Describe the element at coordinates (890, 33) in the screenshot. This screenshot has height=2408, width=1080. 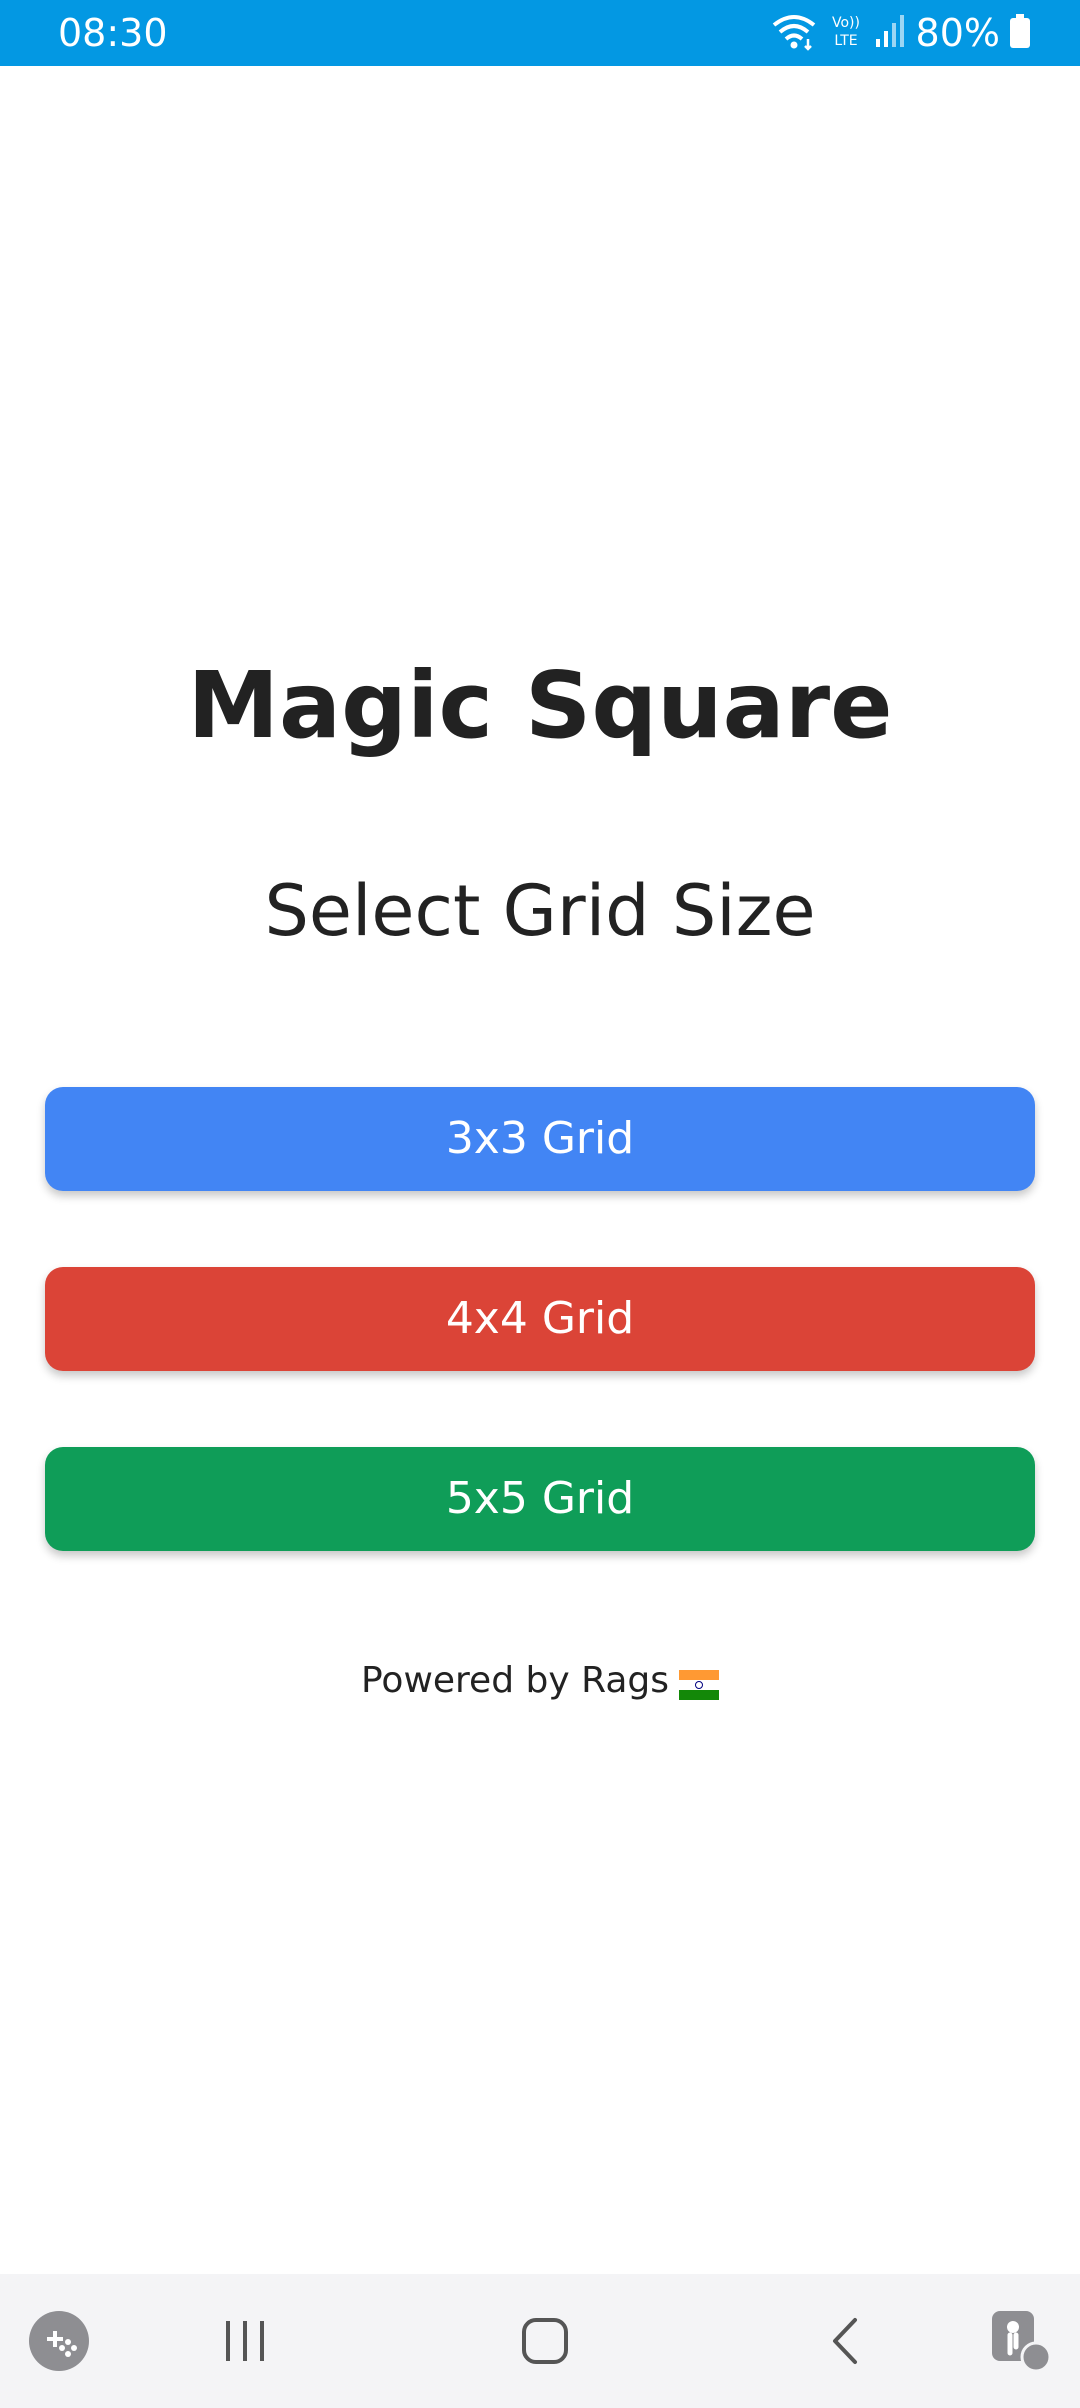
I see `signal-icon` at that location.